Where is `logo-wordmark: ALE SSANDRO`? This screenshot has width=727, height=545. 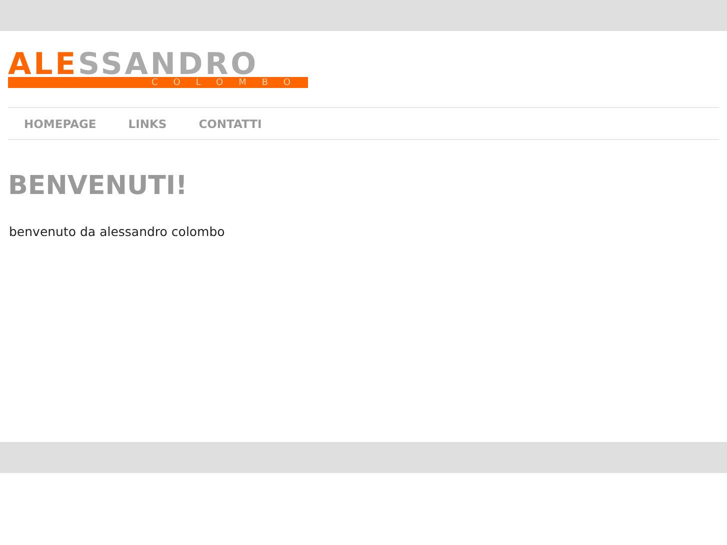 logo-wordmark: ALE SSANDRO is located at coordinates (133, 65).